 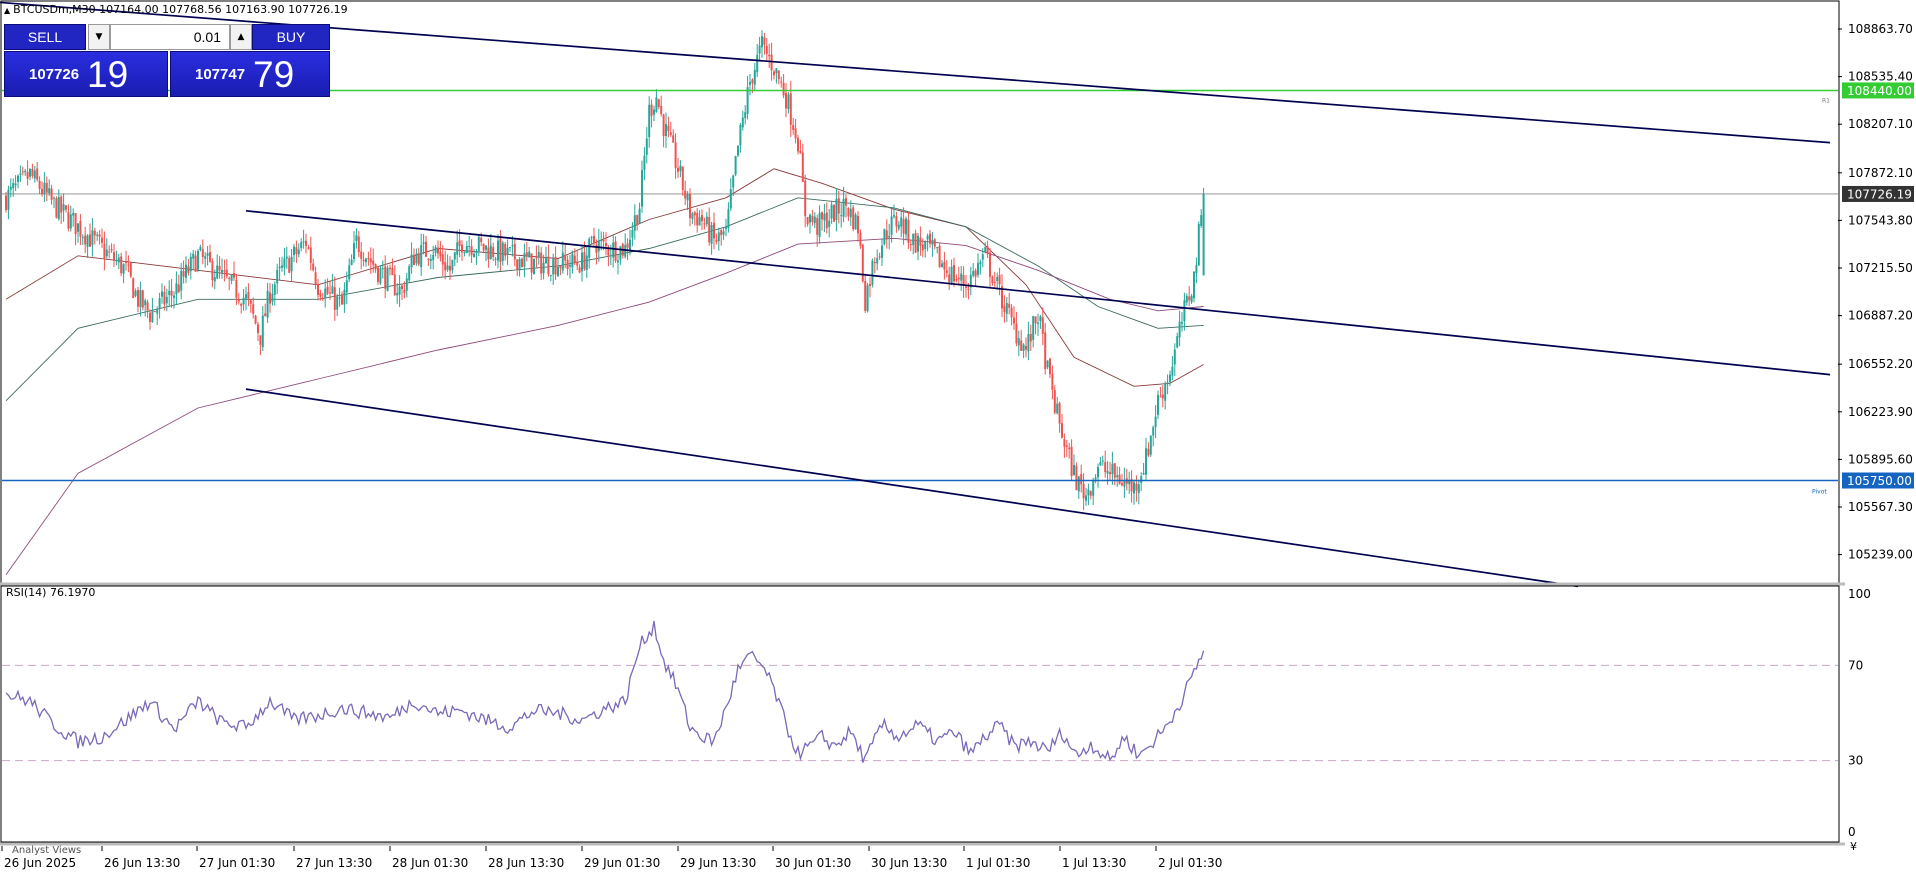 What do you see at coordinates (1853, 846) in the screenshot?
I see `scale-toggle-icon: ¥` at bounding box center [1853, 846].